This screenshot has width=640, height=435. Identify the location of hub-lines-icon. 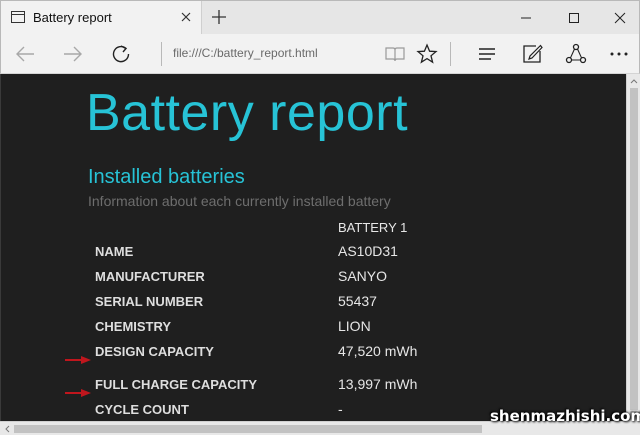
(487, 54).